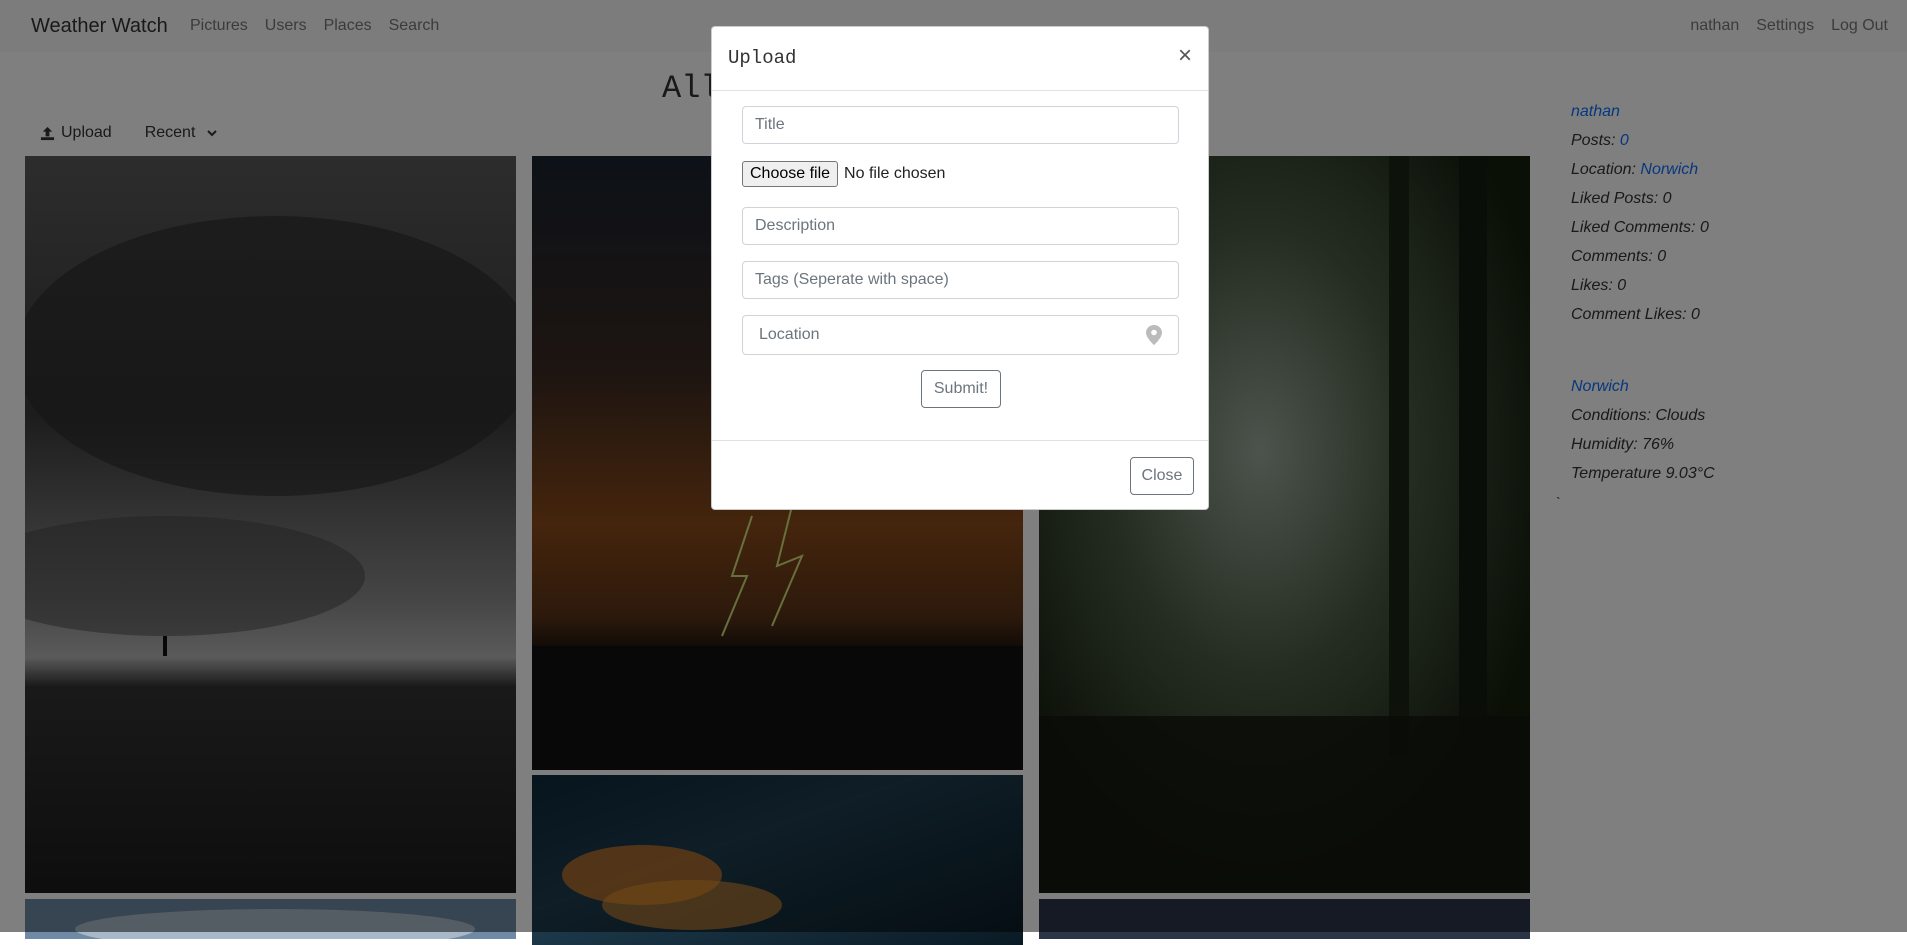  Describe the element at coordinates (789, 334) in the screenshot. I see `location-placeholder: Location` at that location.